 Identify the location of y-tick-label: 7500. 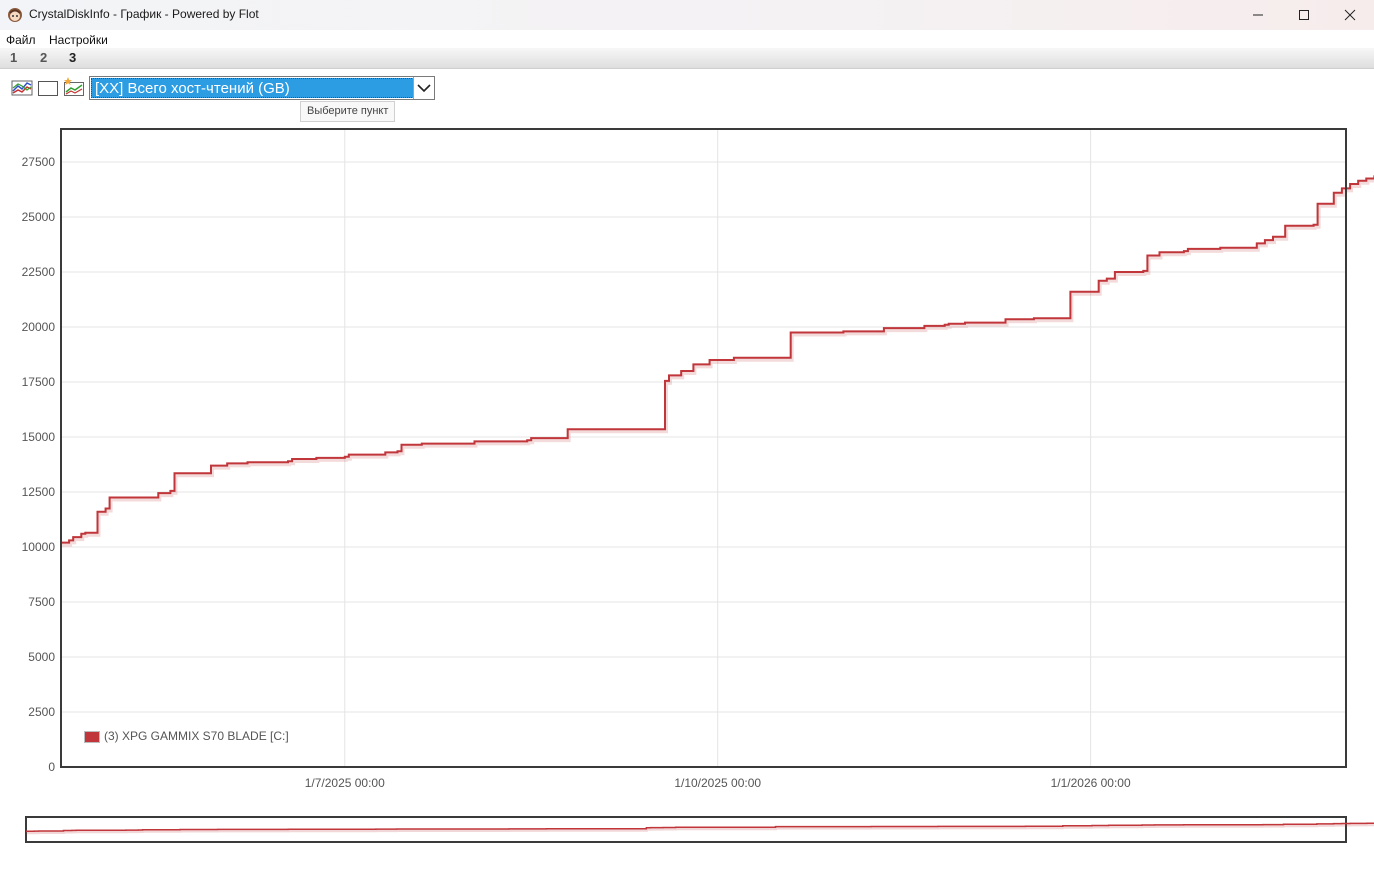
(41, 602).